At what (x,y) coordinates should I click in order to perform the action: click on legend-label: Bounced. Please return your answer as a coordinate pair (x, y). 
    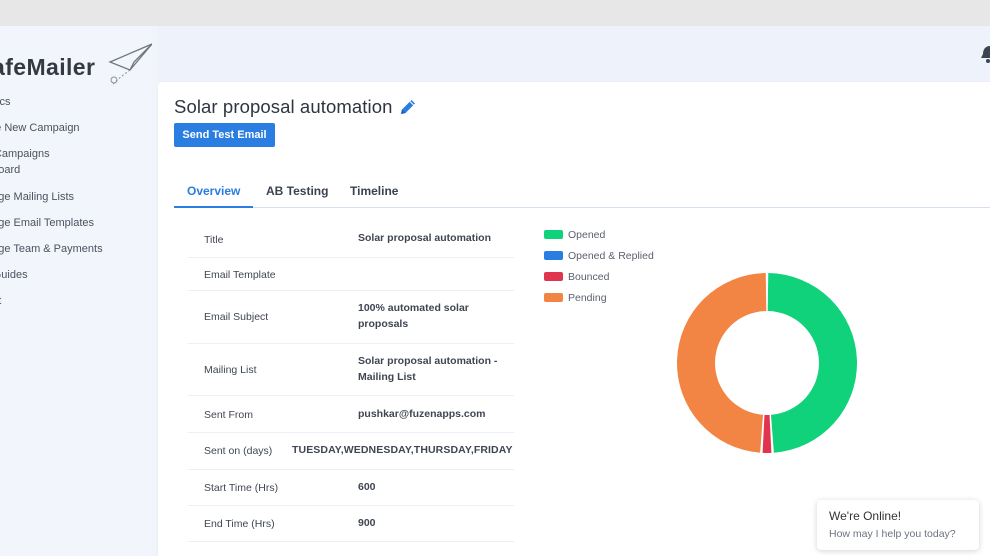
    Looking at the image, I should click on (589, 276).